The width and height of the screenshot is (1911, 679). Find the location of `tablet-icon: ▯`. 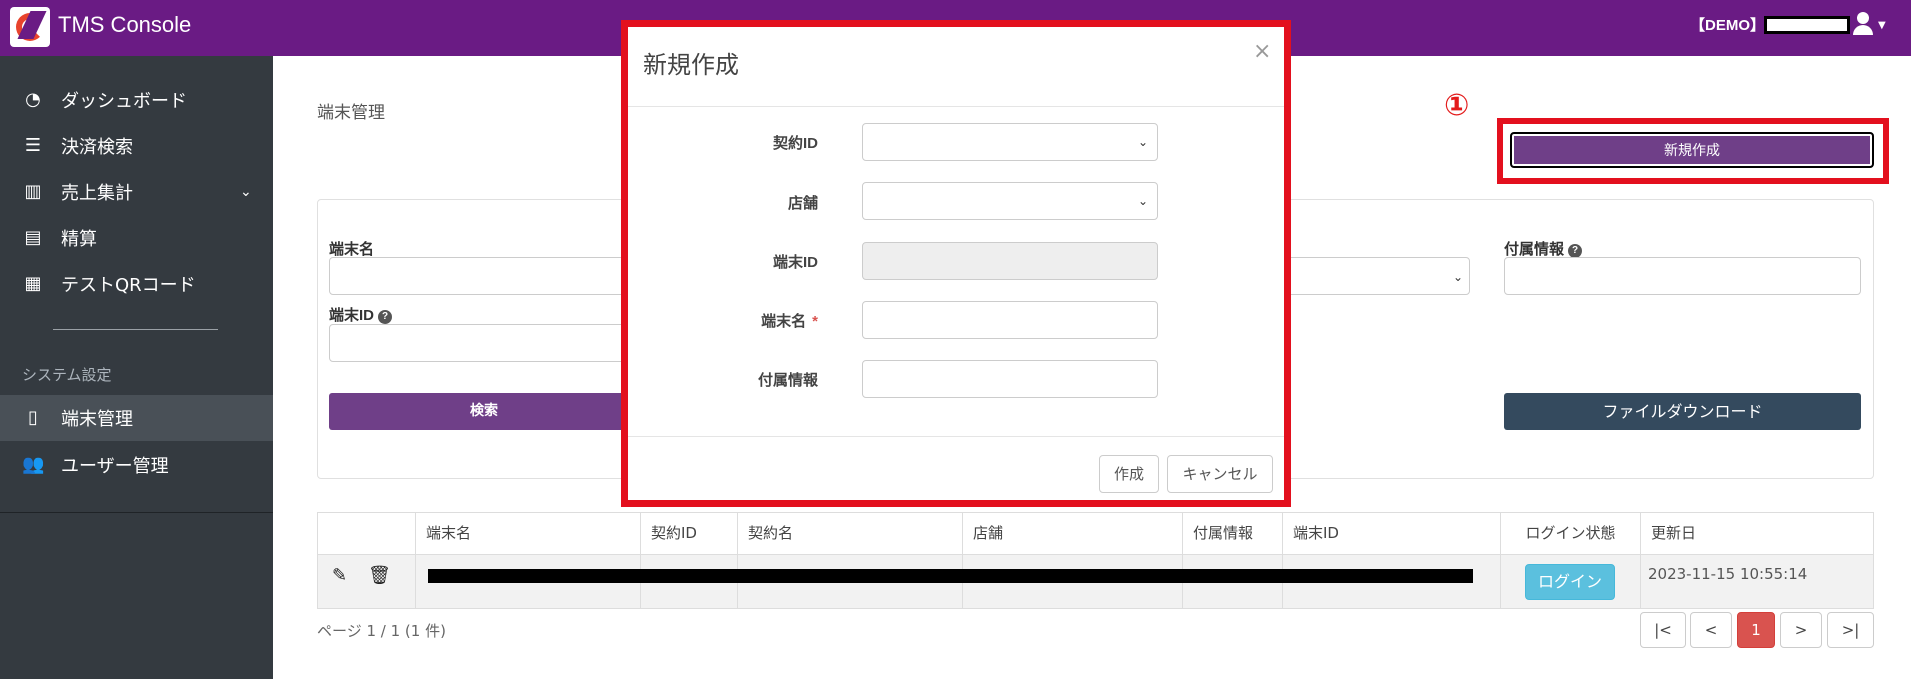

tablet-icon: ▯ is located at coordinates (33, 417).